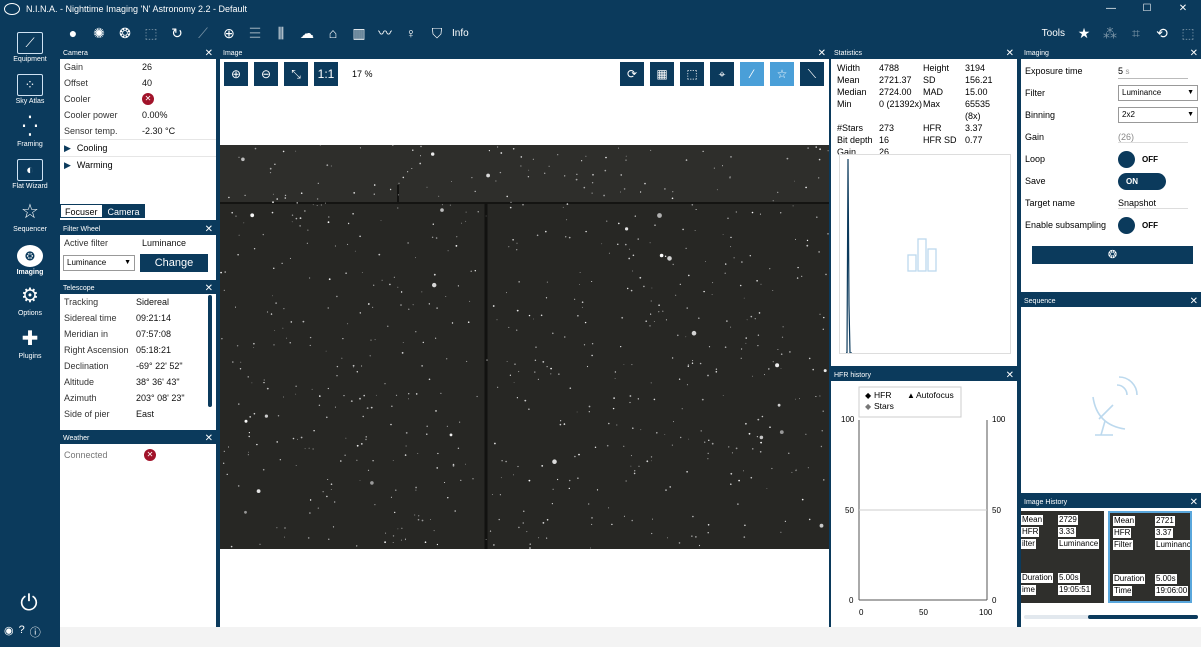 The height and width of the screenshot is (647, 1201). Describe the element at coordinates (266, 74) in the screenshot. I see `zoom-out-icon: ⊖` at that location.